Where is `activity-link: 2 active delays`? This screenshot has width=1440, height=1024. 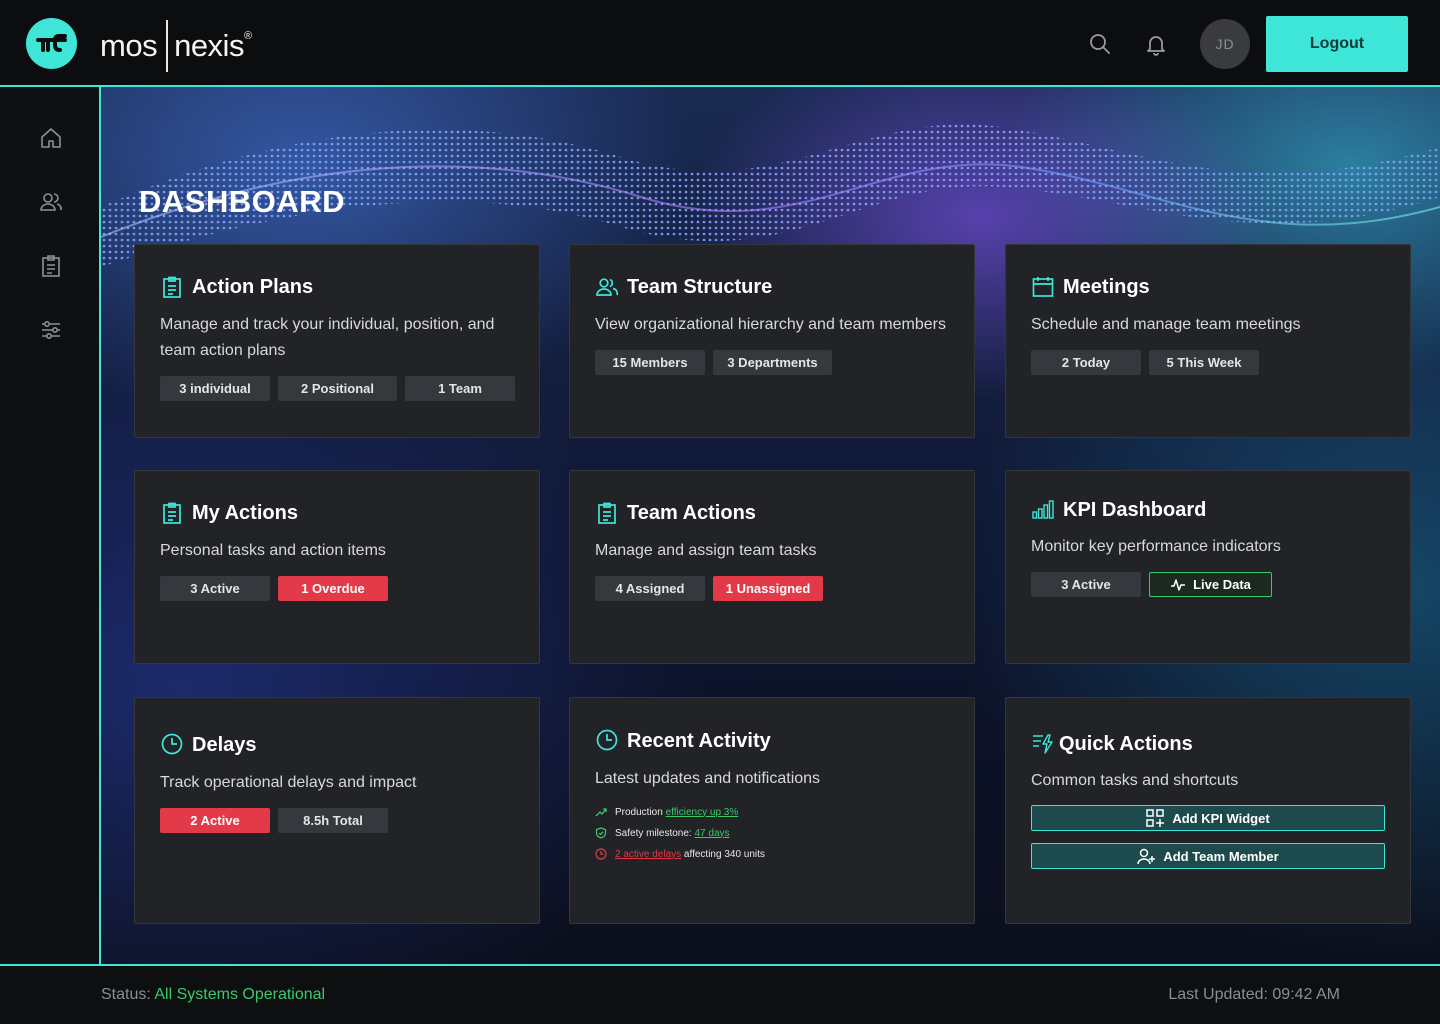 activity-link: 2 active delays is located at coordinates (648, 854).